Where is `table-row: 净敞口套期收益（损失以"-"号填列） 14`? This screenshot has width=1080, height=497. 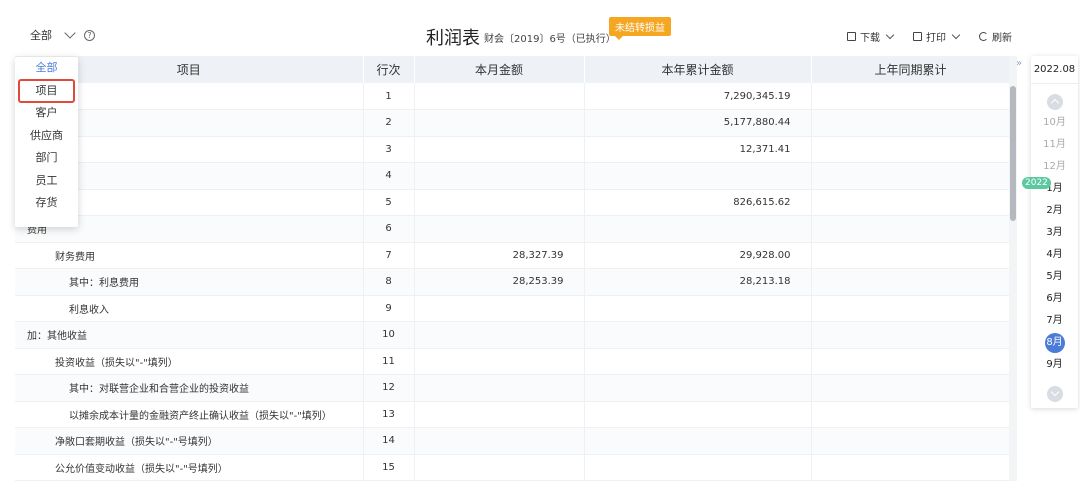 table-row: 净敞口套期收益（损失以"-"号填列） 14 is located at coordinates (513, 441).